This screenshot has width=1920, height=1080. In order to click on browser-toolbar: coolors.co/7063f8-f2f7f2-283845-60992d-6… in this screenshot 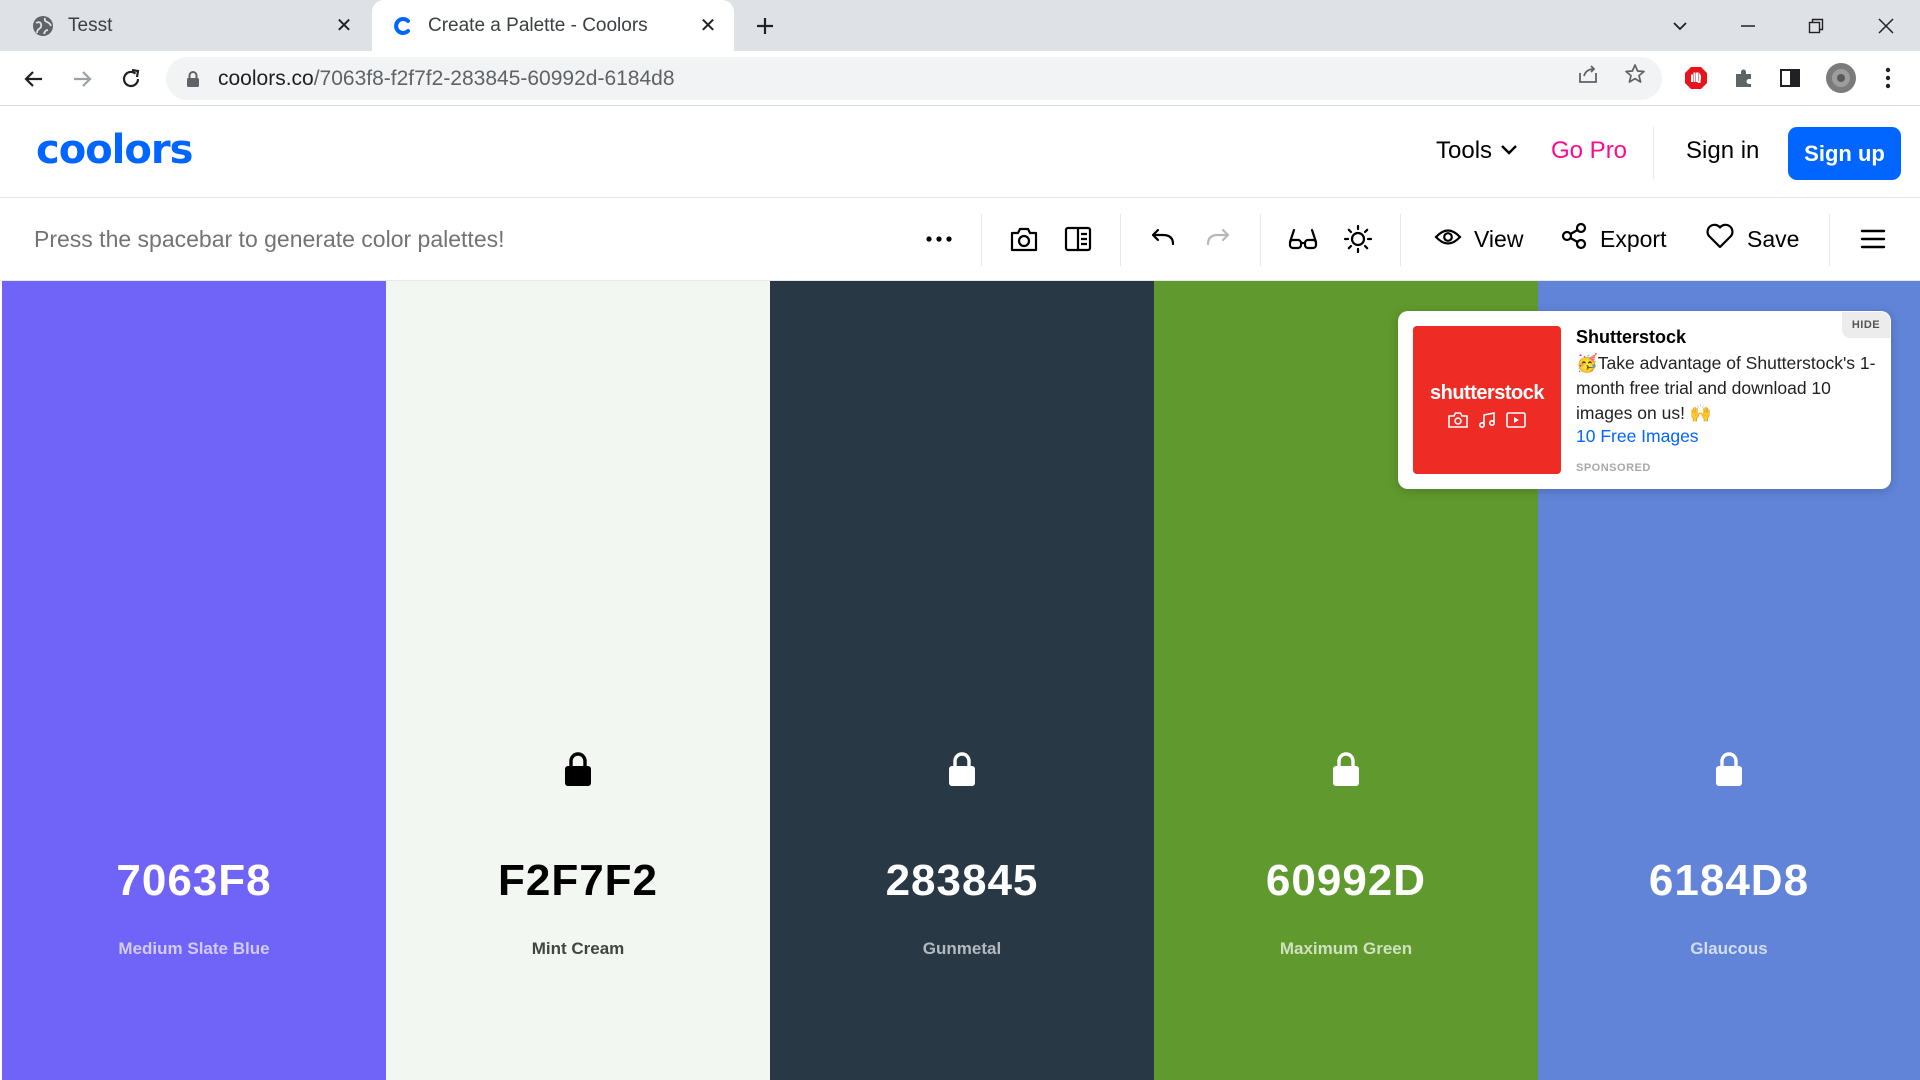, I will do `click(960, 78)`.